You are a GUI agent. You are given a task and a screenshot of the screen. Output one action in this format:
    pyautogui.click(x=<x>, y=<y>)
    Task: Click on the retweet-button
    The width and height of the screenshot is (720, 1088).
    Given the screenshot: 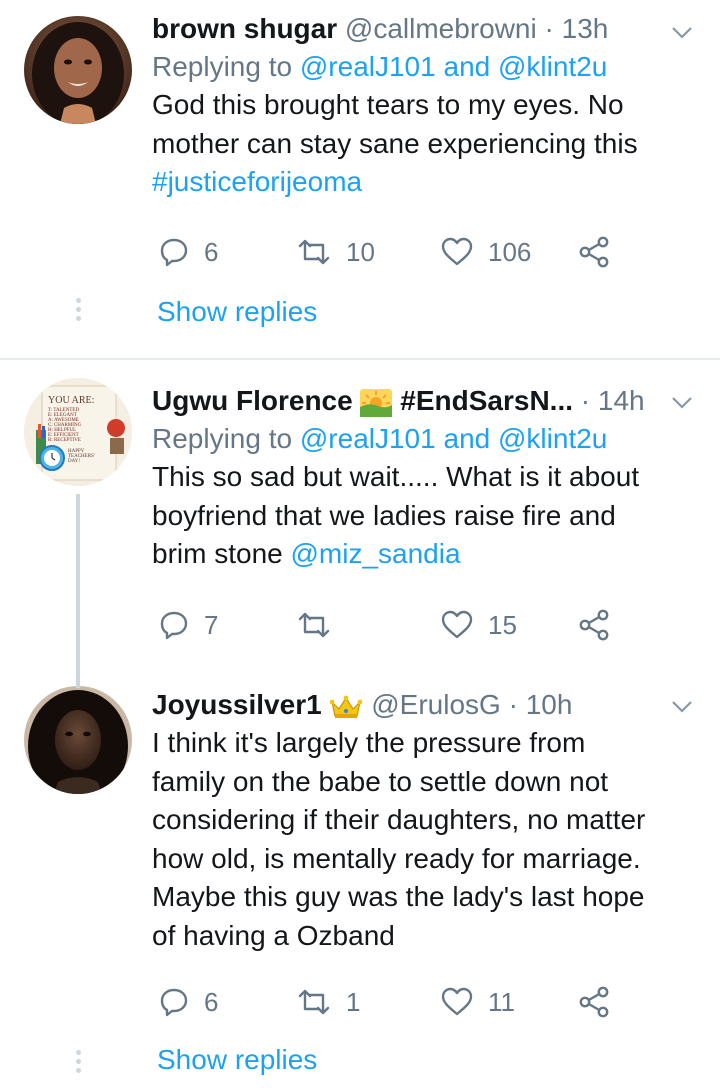 What is the action you would take?
    pyautogui.click(x=321, y=625)
    